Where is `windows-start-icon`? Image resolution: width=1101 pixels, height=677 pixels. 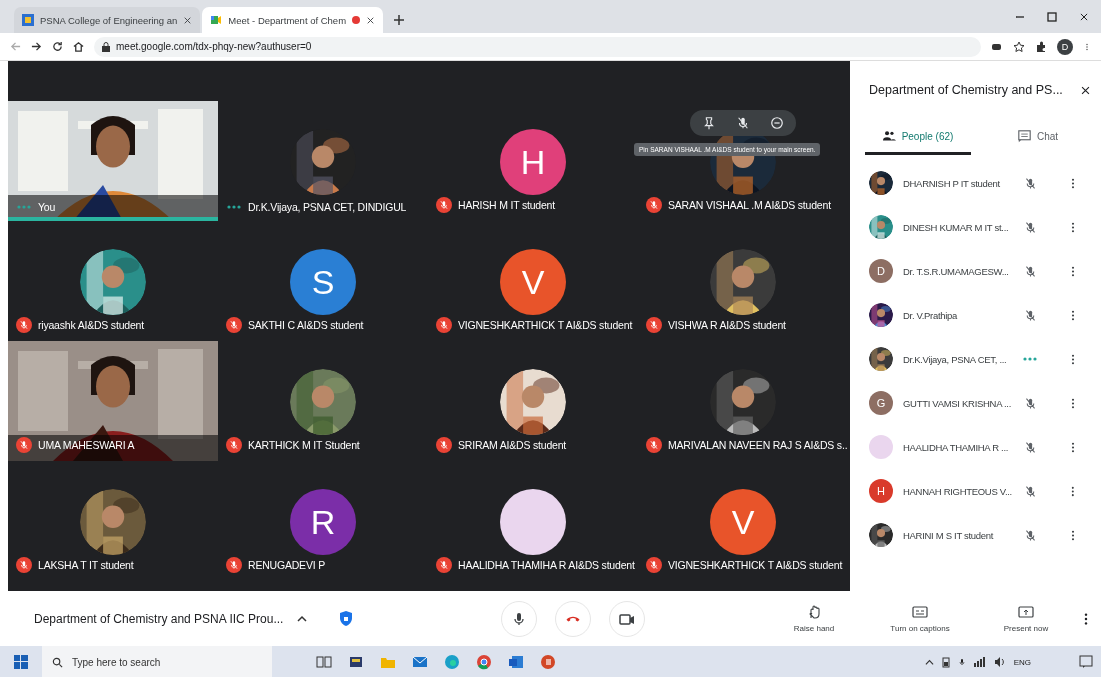
windows-start-icon is located at coordinates (21, 662).